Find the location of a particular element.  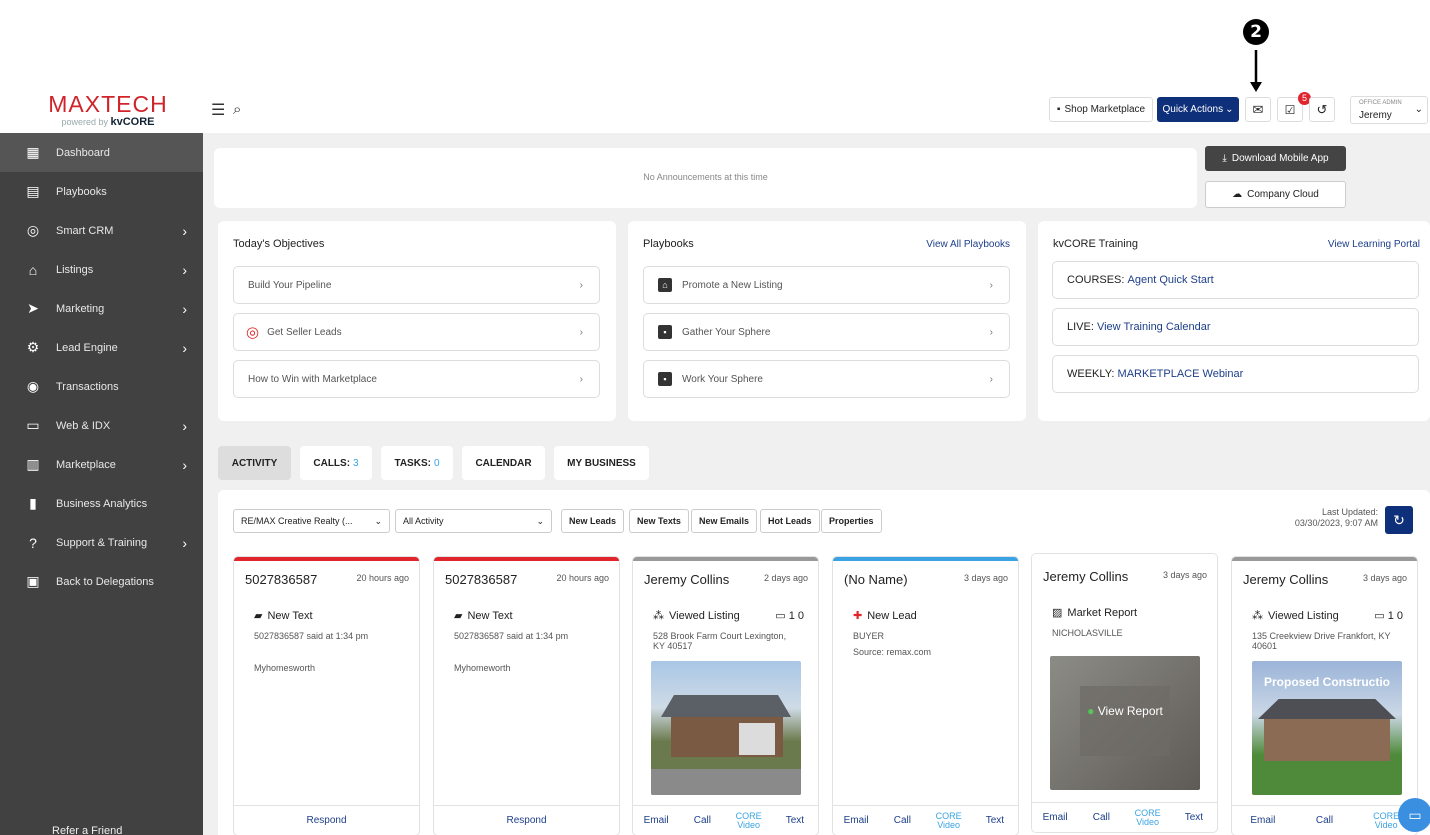

new-lead-icon: ✚ is located at coordinates (858, 616).